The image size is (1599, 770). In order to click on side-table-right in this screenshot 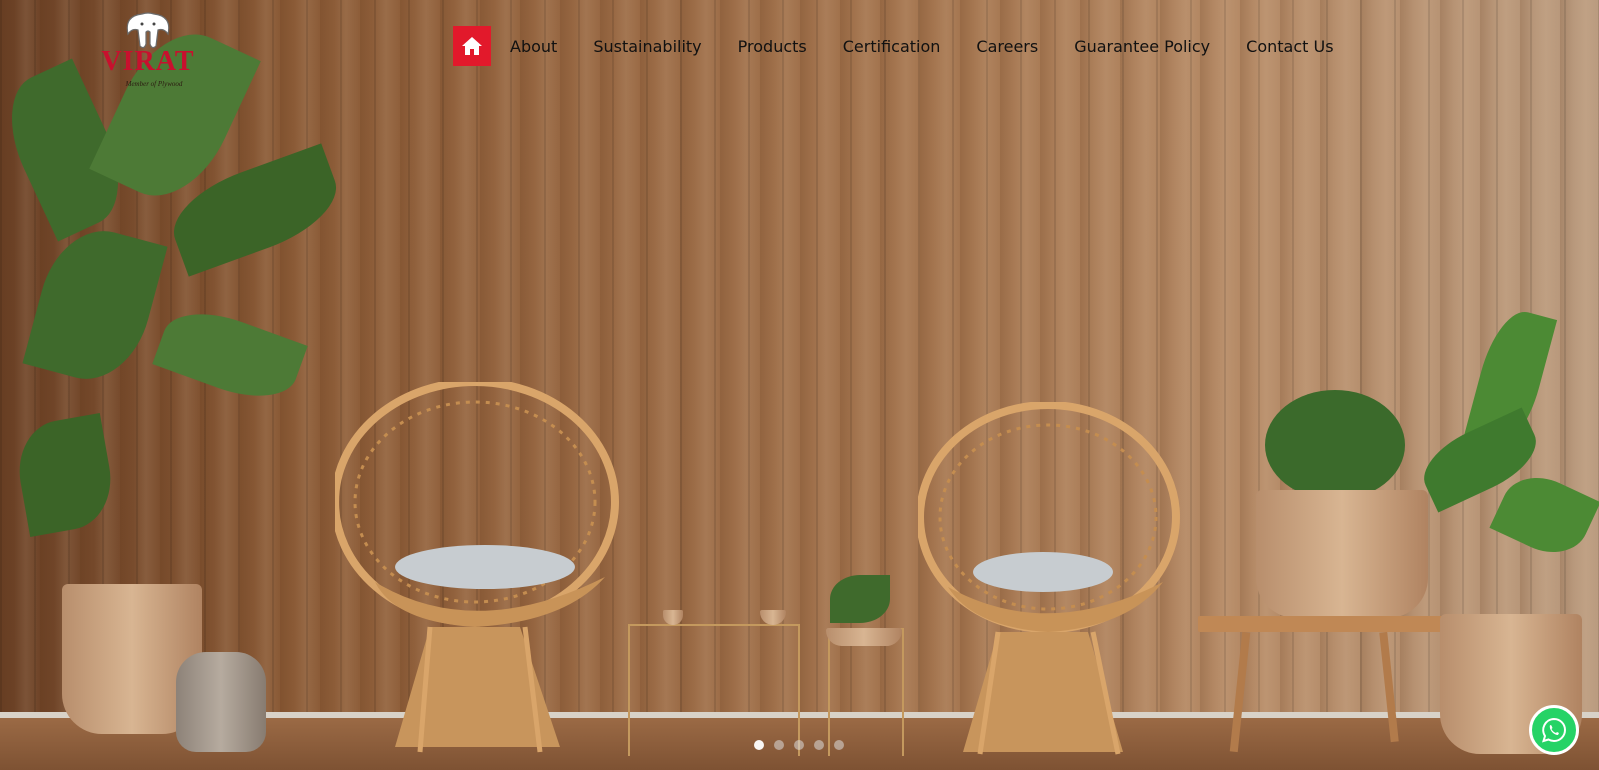, I will do `click(866, 692)`.